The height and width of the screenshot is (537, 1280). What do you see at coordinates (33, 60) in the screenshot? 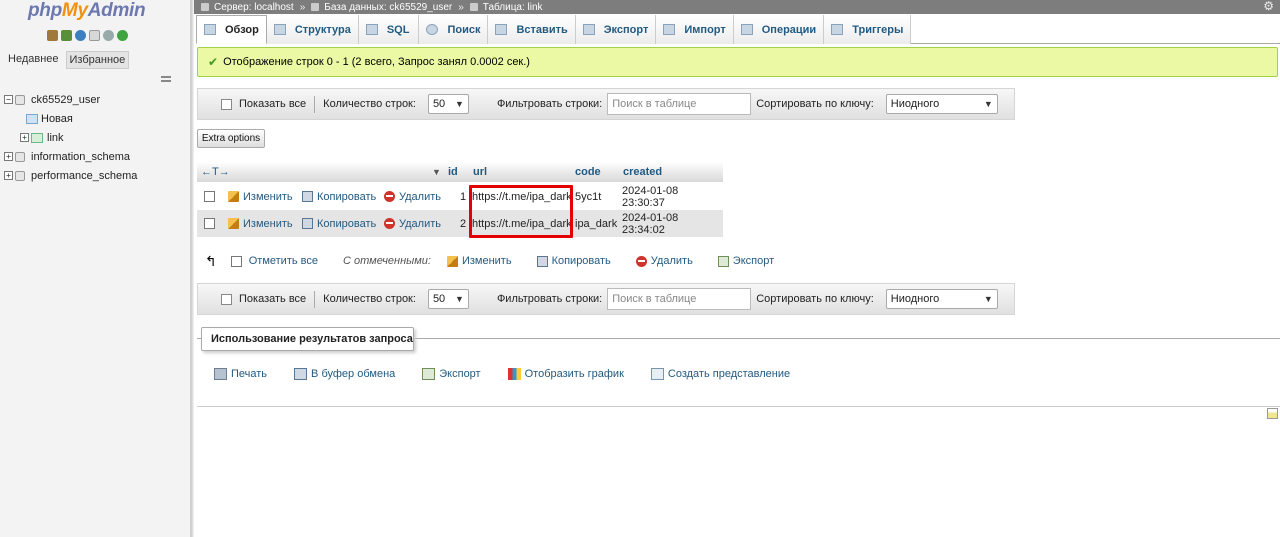
I see `recent-tab: Недавнее` at bounding box center [33, 60].